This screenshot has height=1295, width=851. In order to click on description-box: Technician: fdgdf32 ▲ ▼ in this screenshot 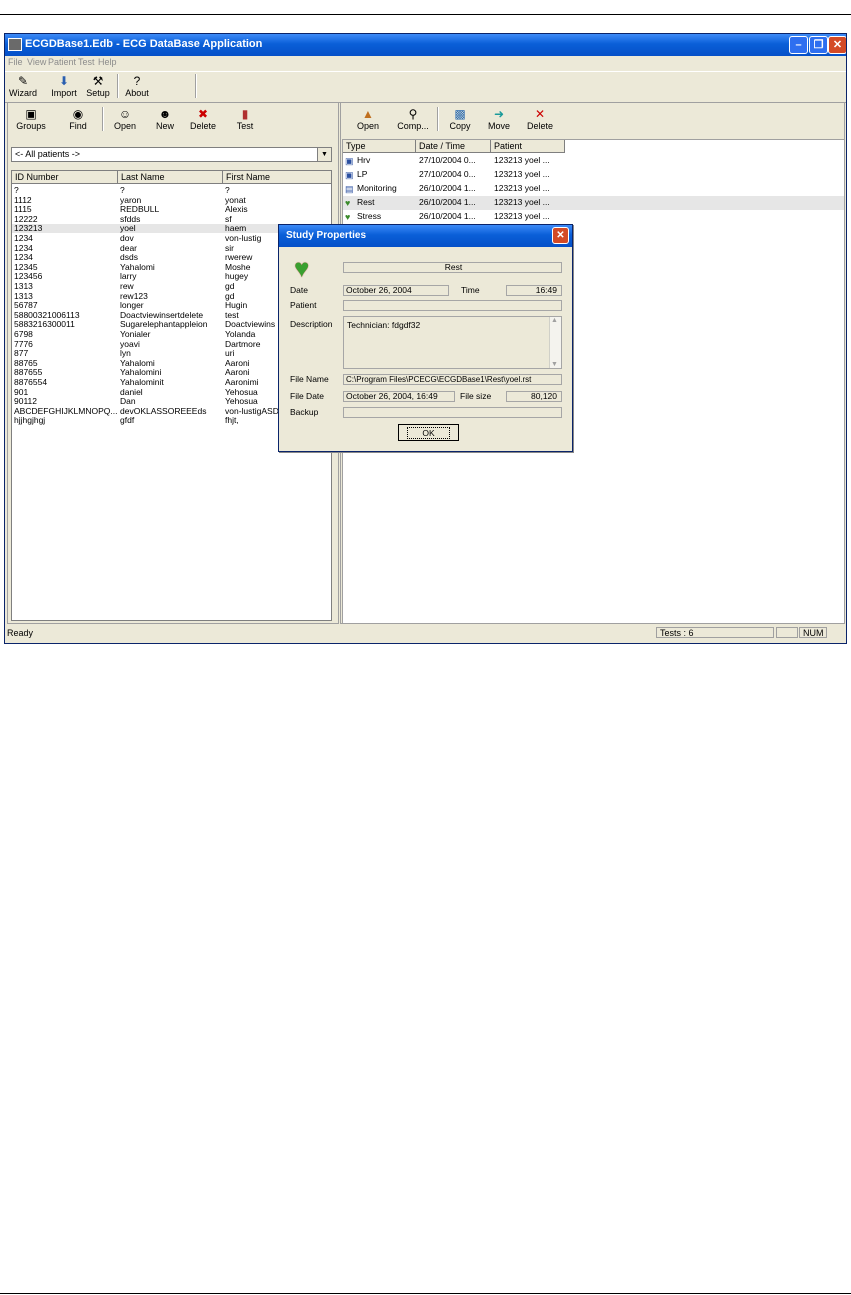, I will do `click(452, 342)`.